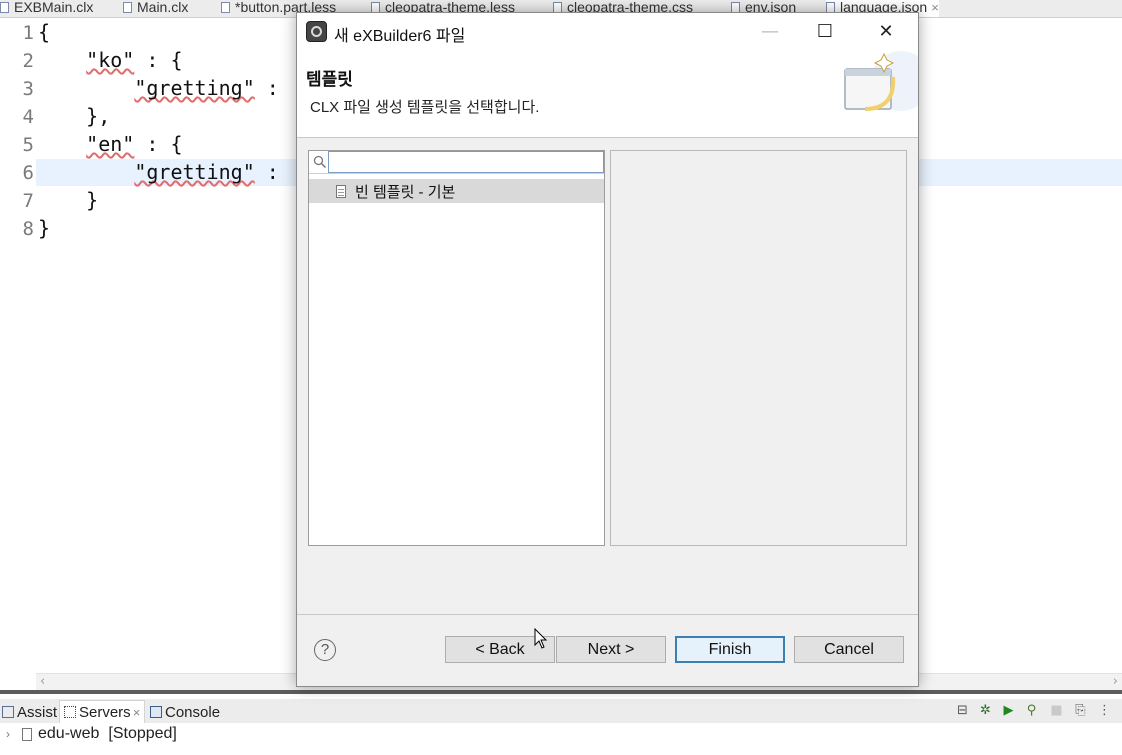  Describe the element at coordinates (825, 32) in the screenshot. I see `maximize-button: ☐` at that location.